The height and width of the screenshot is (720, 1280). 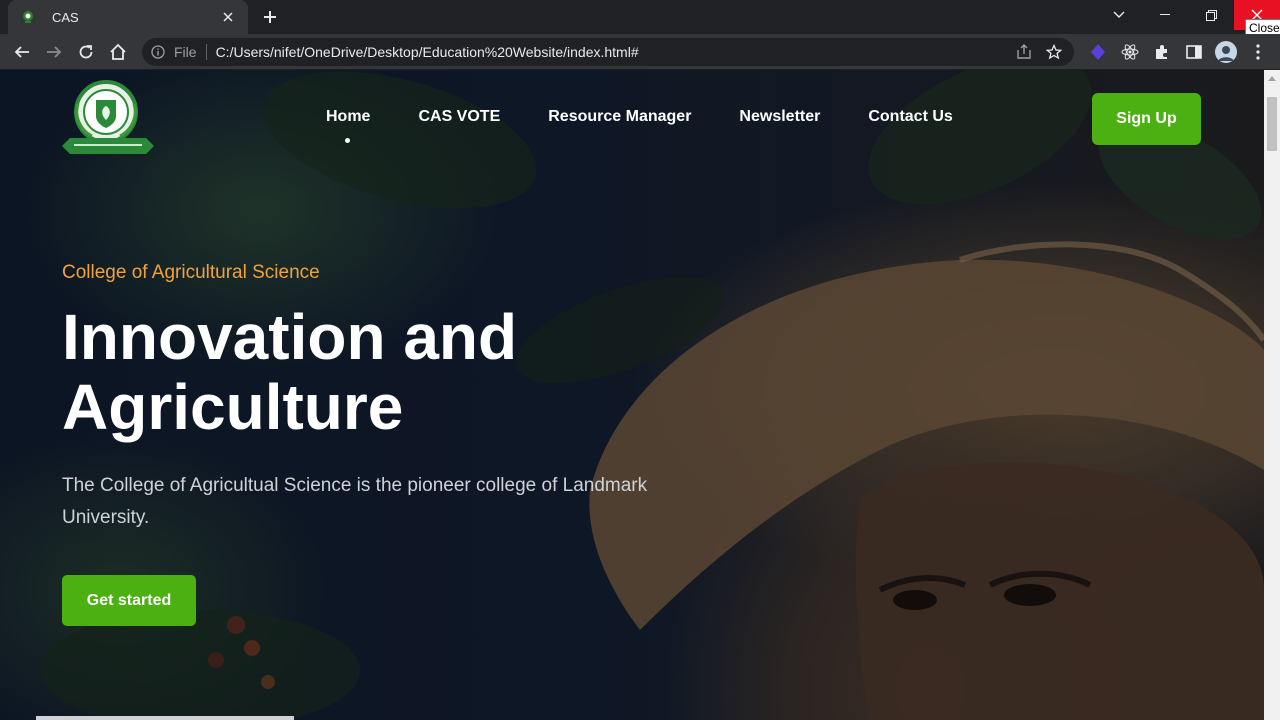 What do you see at coordinates (158, 52) in the screenshot?
I see `info-icon` at bounding box center [158, 52].